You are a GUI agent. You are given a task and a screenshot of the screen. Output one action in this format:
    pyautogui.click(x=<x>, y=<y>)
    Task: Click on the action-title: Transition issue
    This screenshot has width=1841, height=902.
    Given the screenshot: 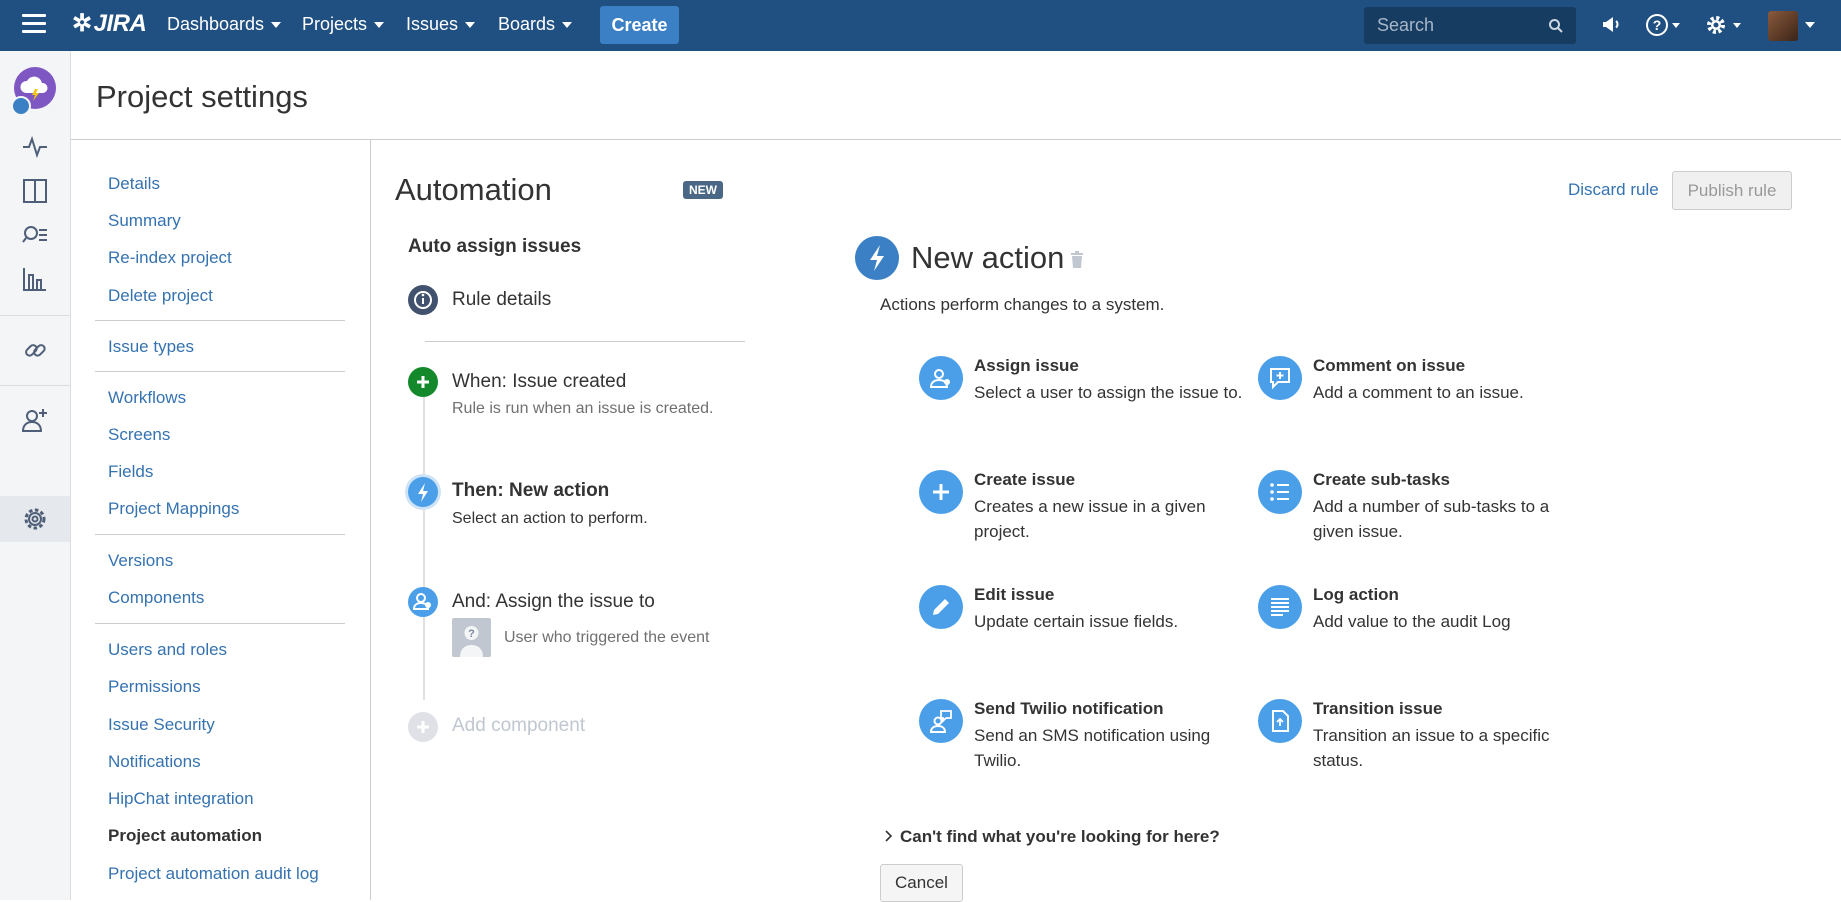 What is the action you would take?
    pyautogui.click(x=1378, y=708)
    